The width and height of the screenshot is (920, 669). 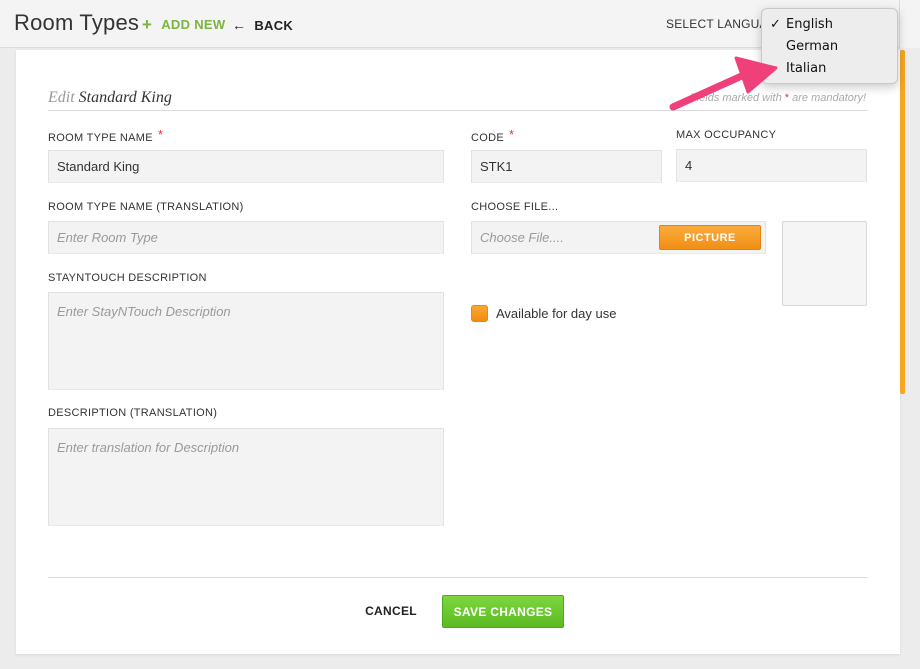 I want to click on language-option-english: ✓ English, so click(x=801, y=25).